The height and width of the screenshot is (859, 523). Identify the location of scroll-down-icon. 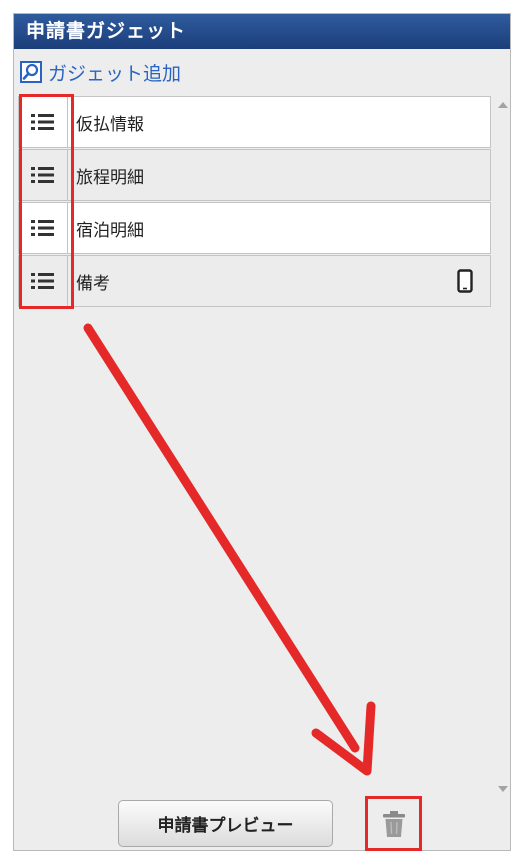
(503, 789).